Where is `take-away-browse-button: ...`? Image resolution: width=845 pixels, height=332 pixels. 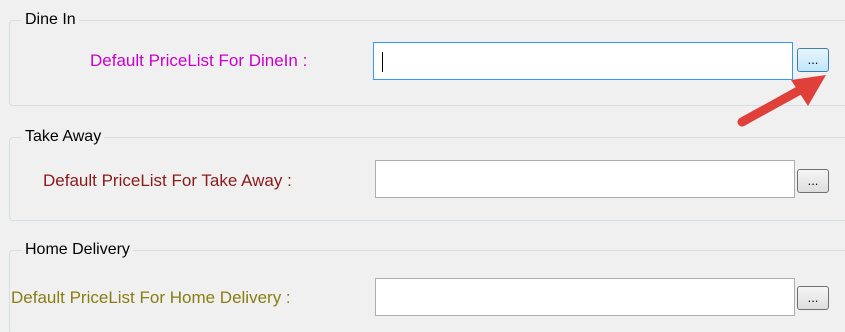 take-away-browse-button: ... is located at coordinates (813, 181).